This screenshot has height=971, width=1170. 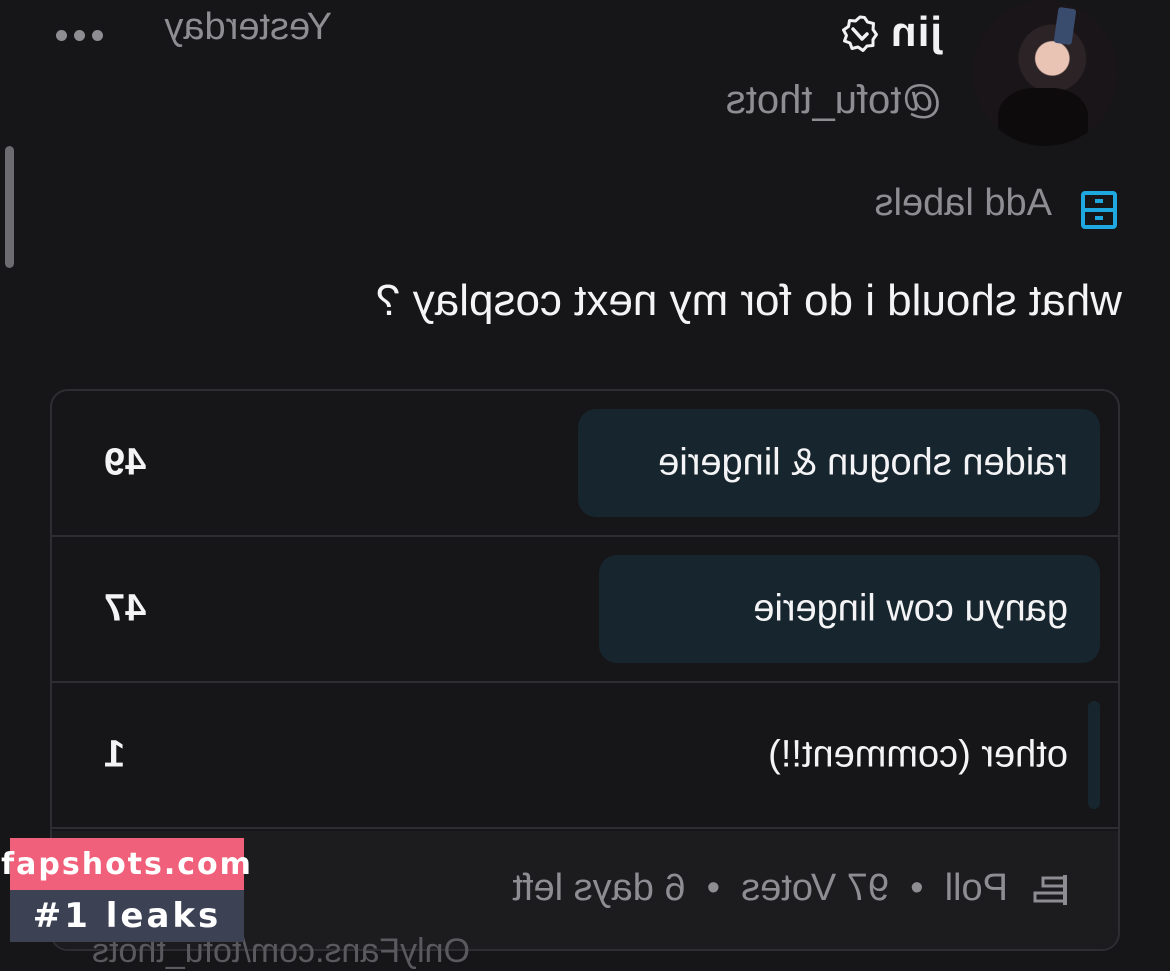 What do you see at coordinates (585, 610) in the screenshot?
I see `poll-option: ganyu cow lingerie 47` at bounding box center [585, 610].